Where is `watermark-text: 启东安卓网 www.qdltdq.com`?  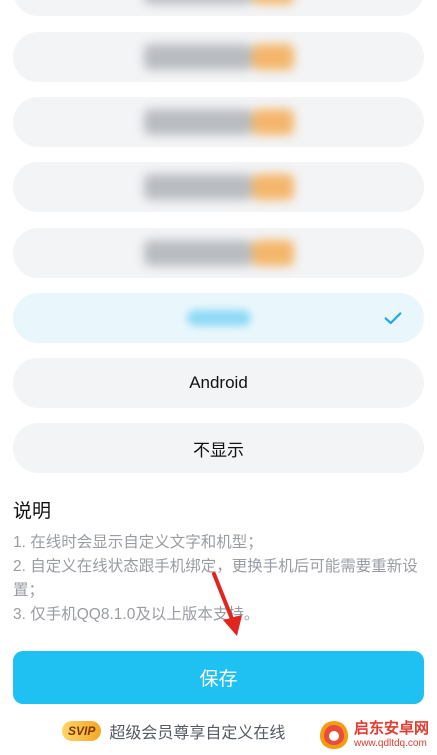
watermark-text: 启东安卓网 www.qdltdq.com is located at coordinates (391, 735).